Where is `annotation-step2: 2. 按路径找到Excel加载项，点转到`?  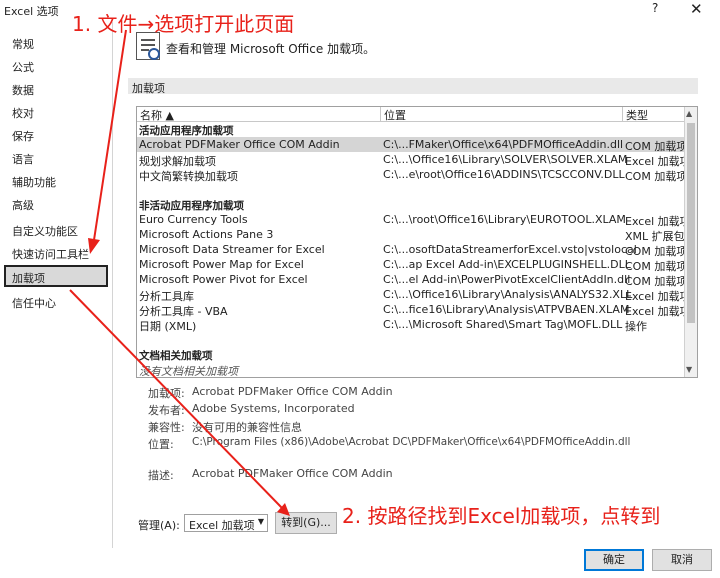
annotation-step2: 2. 按路径找到Excel加载项，点转到 is located at coordinates (501, 516).